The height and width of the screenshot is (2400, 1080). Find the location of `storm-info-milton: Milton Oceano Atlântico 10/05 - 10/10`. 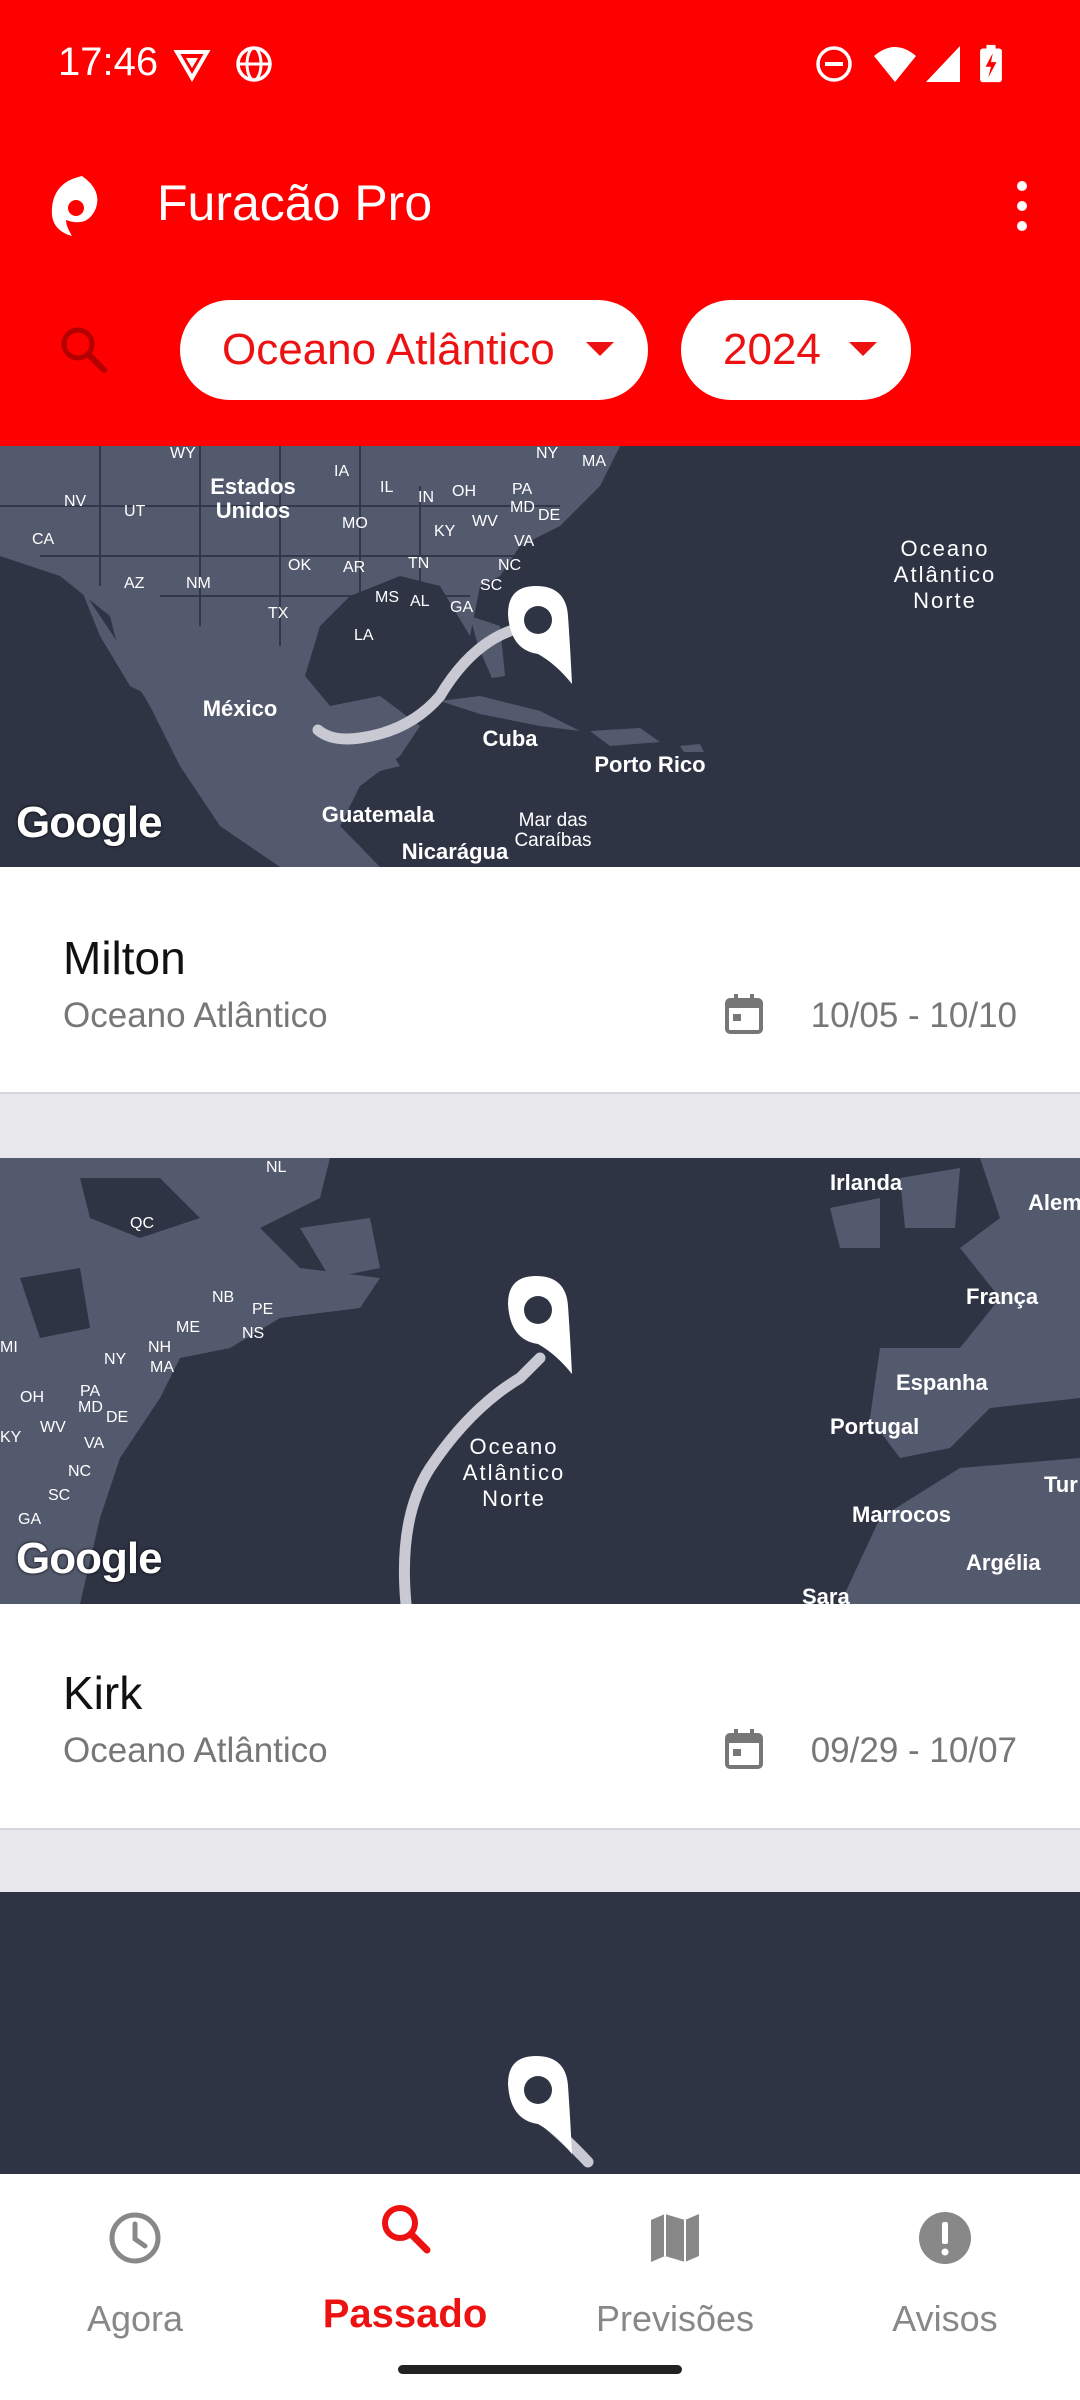

storm-info-milton: Milton Oceano Atlântico 10/05 - 10/10 is located at coordinates (540, 980).